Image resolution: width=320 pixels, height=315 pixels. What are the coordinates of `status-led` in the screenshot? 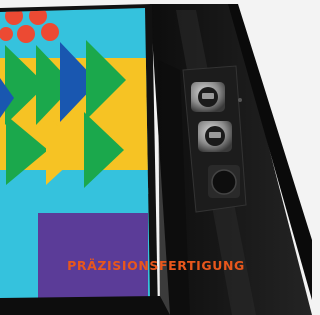 It's located at (240, 100).